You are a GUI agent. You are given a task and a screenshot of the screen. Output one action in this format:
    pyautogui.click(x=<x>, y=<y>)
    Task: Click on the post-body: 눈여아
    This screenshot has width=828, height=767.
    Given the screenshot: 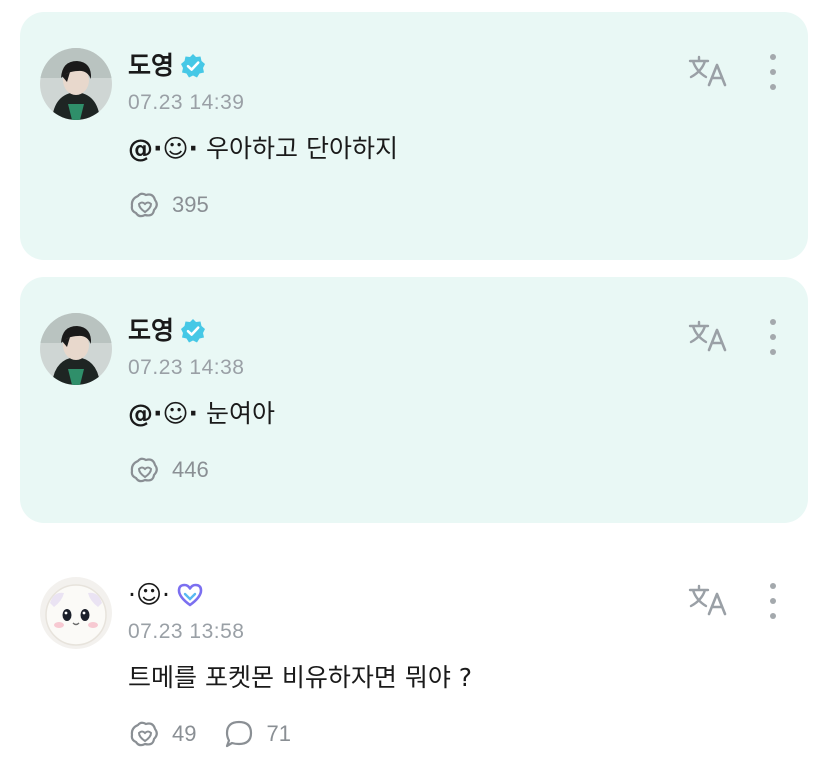 What is the action you would take?
    pyautogui.click(x=241, y=413)
    